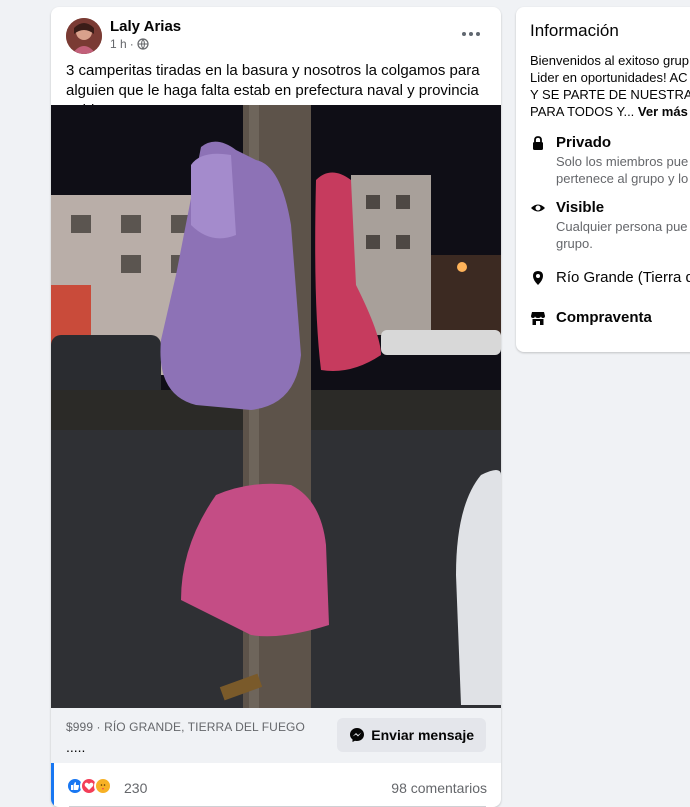  What do you see at coordinates (538, 143) in the screenshot?
I see `lock-icon` at bounding box center [538, 143].